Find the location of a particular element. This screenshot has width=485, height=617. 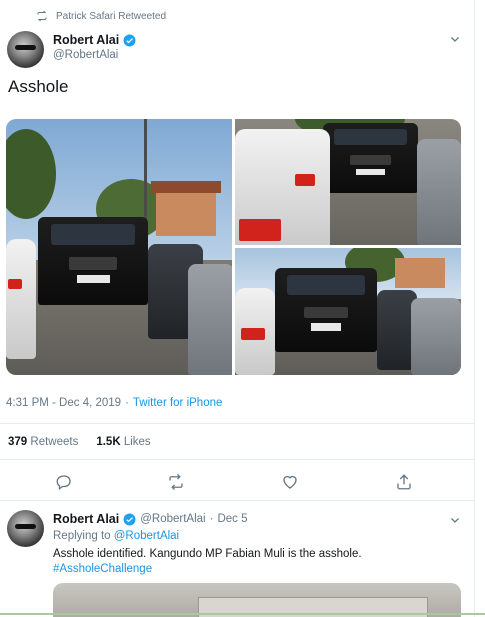

retweet-context: Patrick Safari Retweeted is located at coordinates (101, 16).